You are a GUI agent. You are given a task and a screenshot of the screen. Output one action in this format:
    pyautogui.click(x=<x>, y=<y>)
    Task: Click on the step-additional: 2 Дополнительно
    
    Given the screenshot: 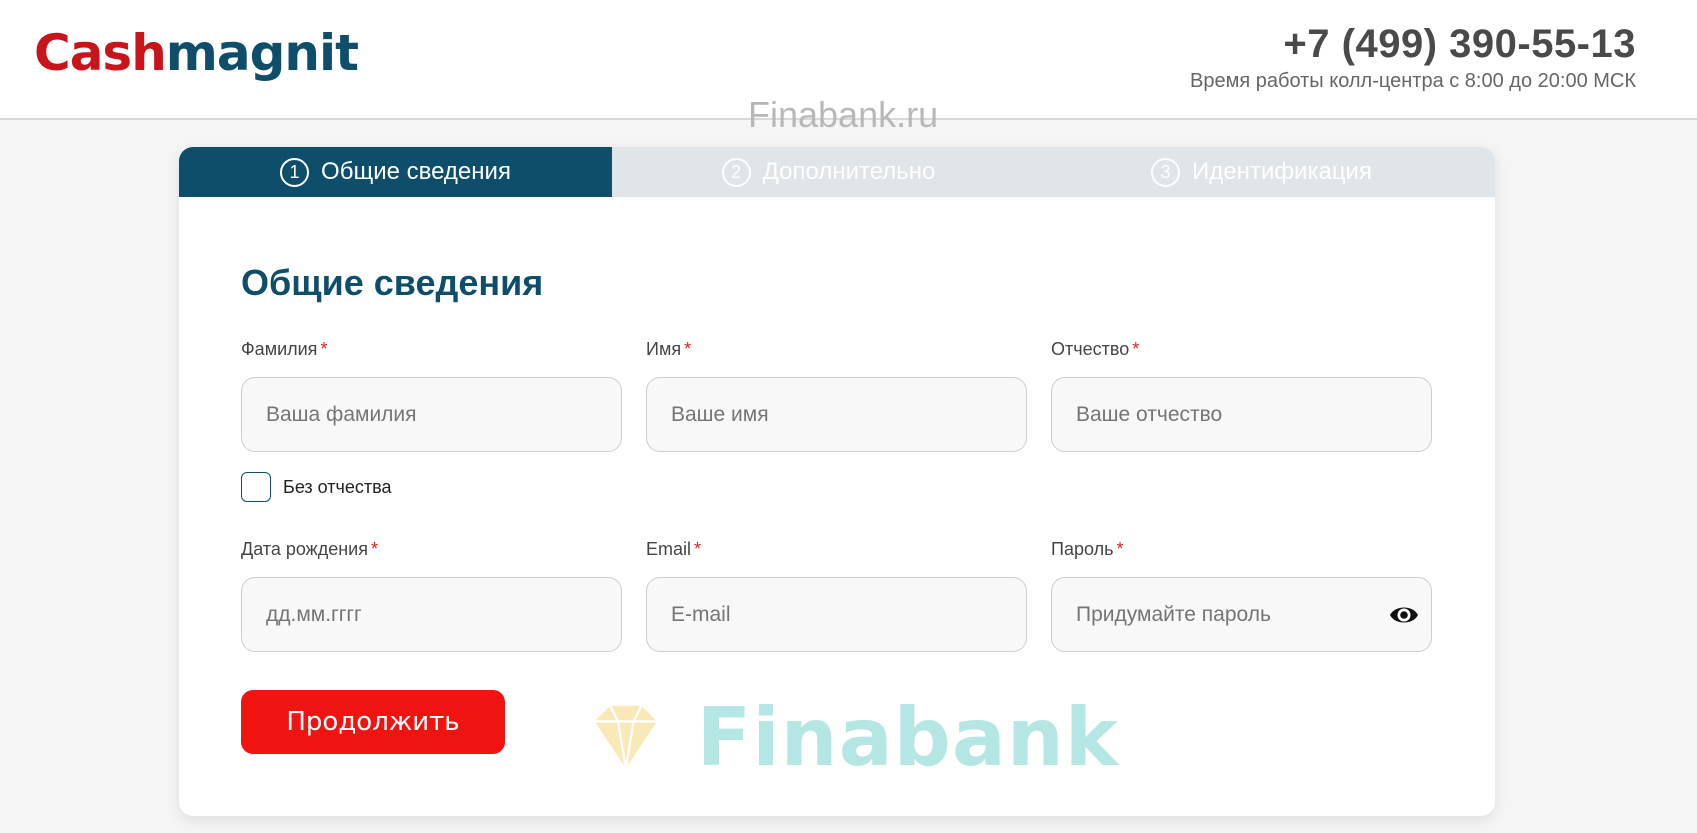 What is the action you would take?
    pyautogui.click(x=828, y=172)
    